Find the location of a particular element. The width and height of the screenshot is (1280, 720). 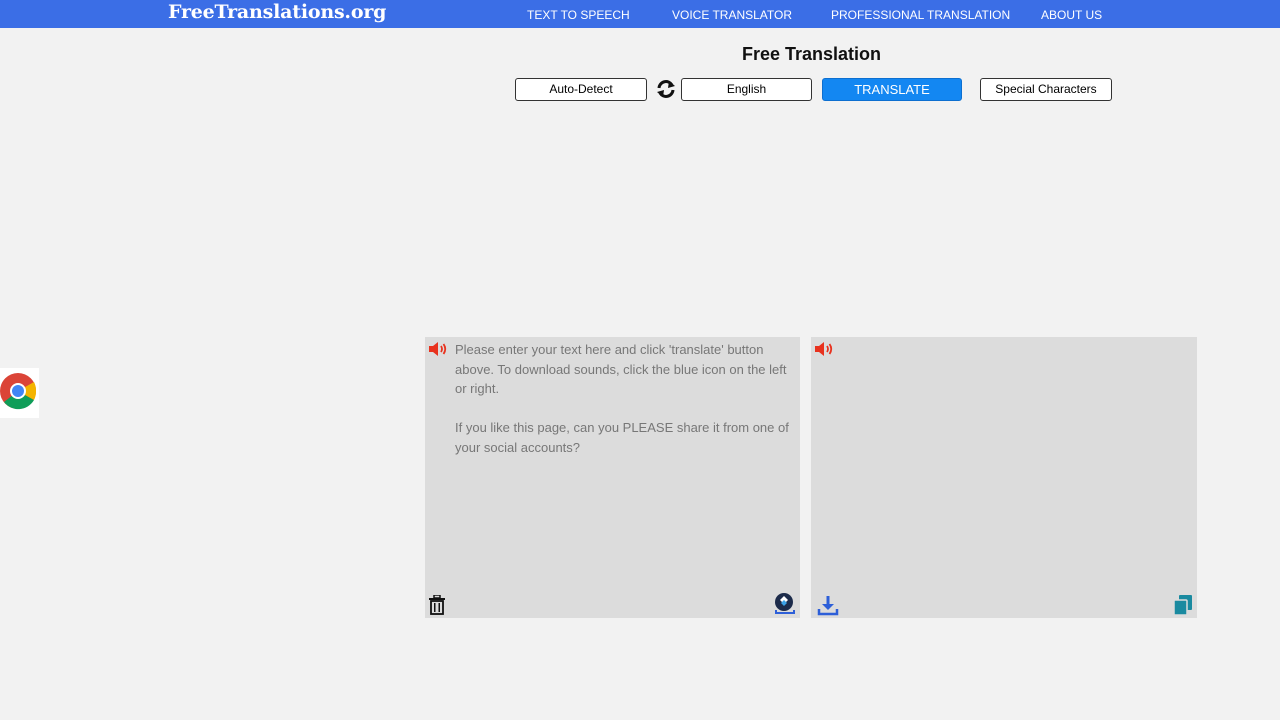

nav-about-us: ABOUT US is located at coordinates (1071, 14).